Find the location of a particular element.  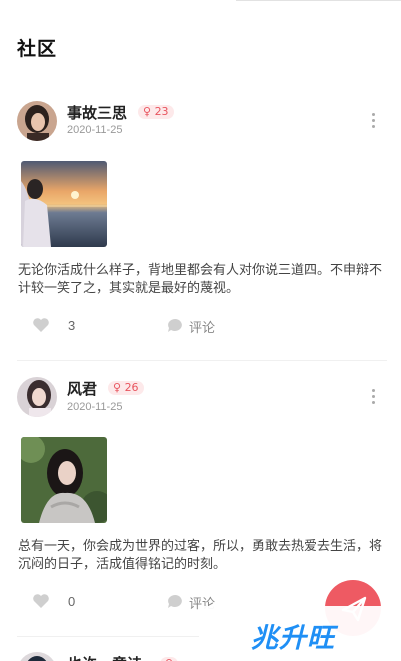

gender-age-badge: ♀ 23 is located at coordinates (156, 112).